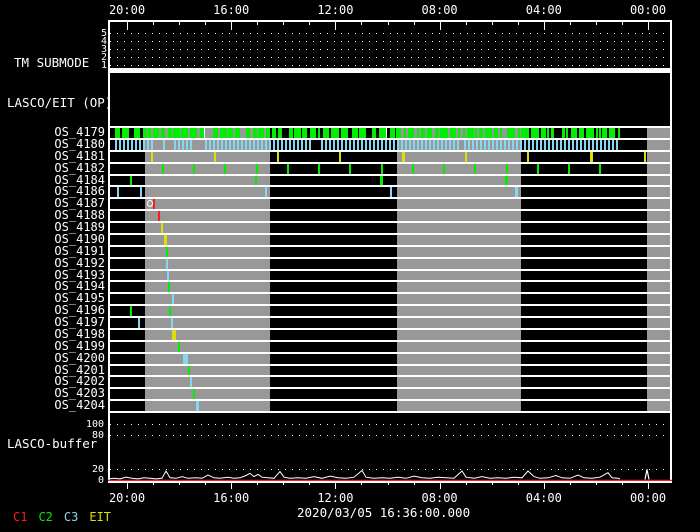 The image size is (700, 532). I want to click on axis-line, so click(390, 482).